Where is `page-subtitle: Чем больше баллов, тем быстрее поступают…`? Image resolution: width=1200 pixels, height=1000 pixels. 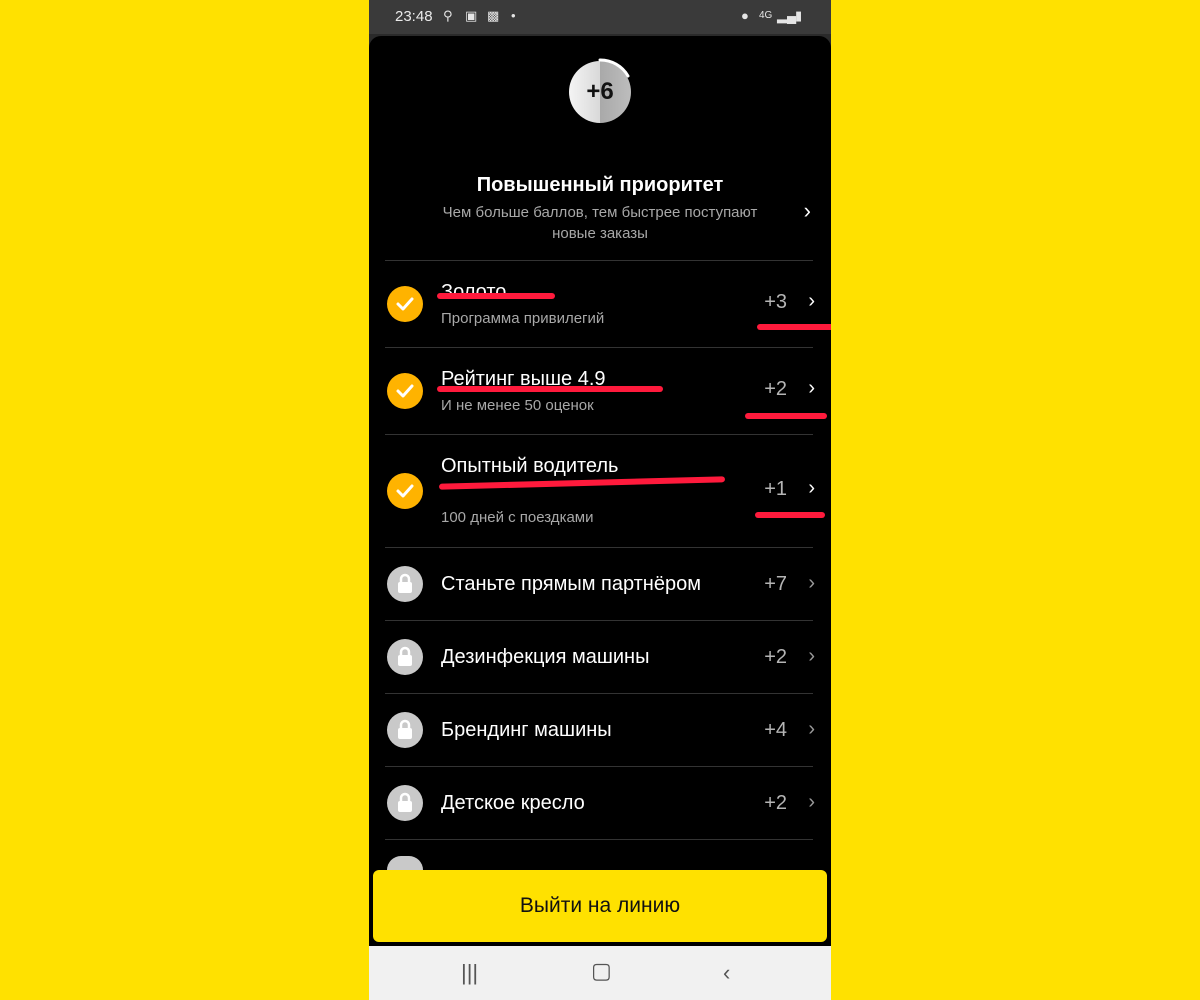 page-subtitle: Чем больше баллов, тем быстрее поступают… is located at coordinates (600, 223).